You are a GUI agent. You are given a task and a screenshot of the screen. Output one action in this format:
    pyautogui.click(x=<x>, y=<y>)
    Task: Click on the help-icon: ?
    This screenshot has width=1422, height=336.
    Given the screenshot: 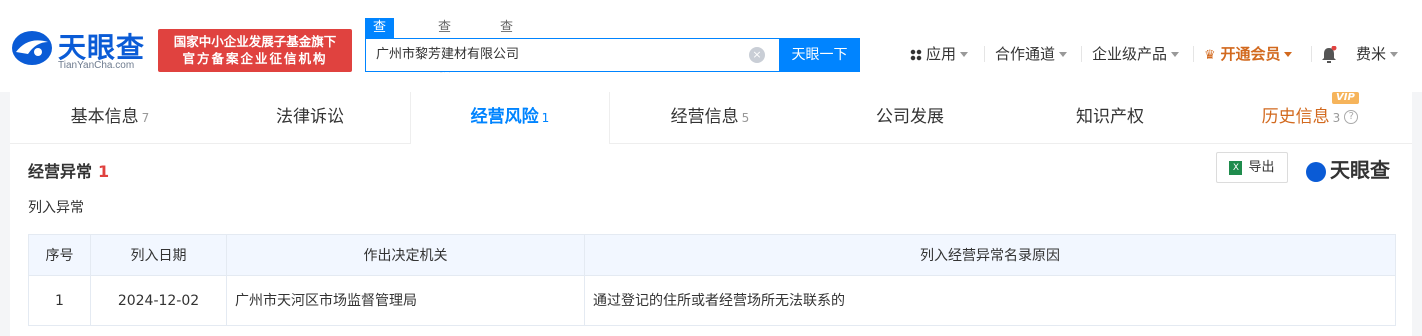 What is the action you would take?
    pyautogui.click(x=1351, y=117)
    